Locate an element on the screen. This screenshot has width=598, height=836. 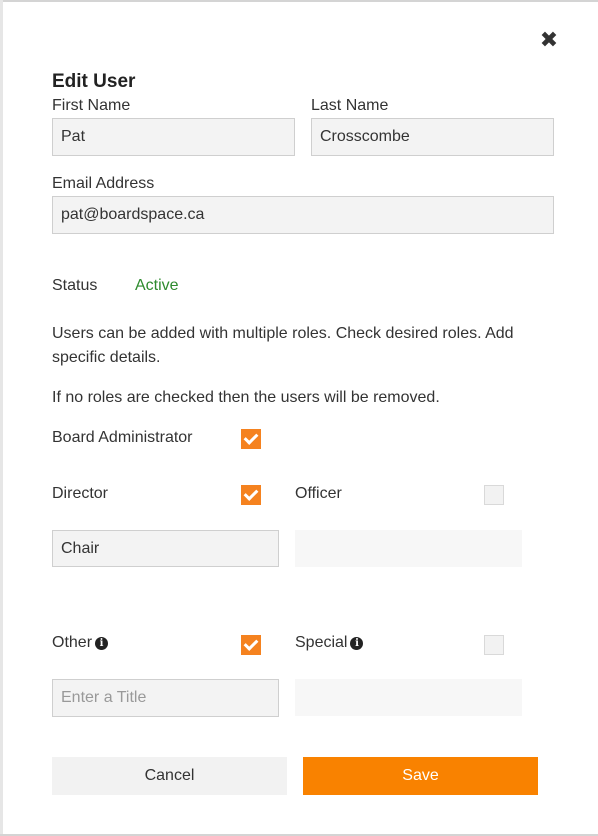
dialog-left-border is located at coordinates (1, 418).